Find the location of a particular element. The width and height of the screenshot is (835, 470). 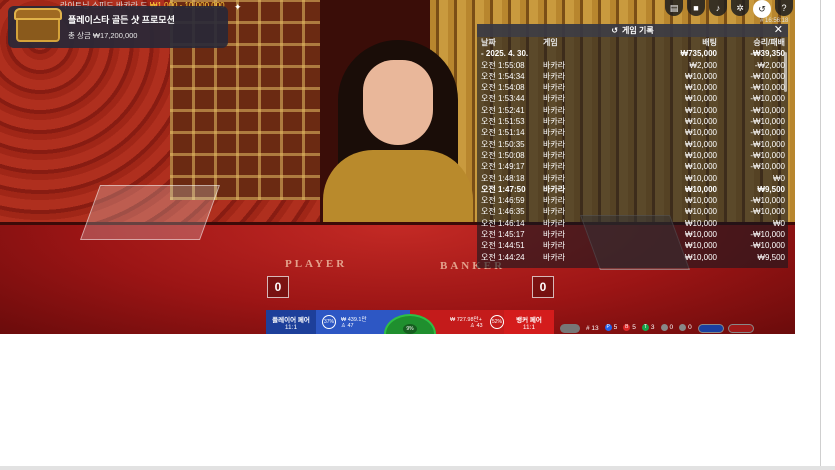

banker-bettor-count: ♙ 43 is located at coordinates (476, 326).